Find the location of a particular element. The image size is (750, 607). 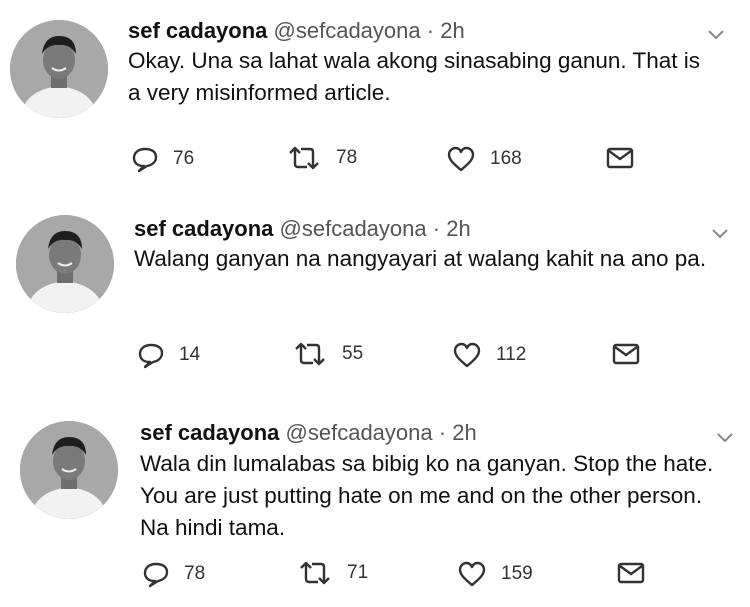

retweet-count: 71 is located at coordinates (358, 572).